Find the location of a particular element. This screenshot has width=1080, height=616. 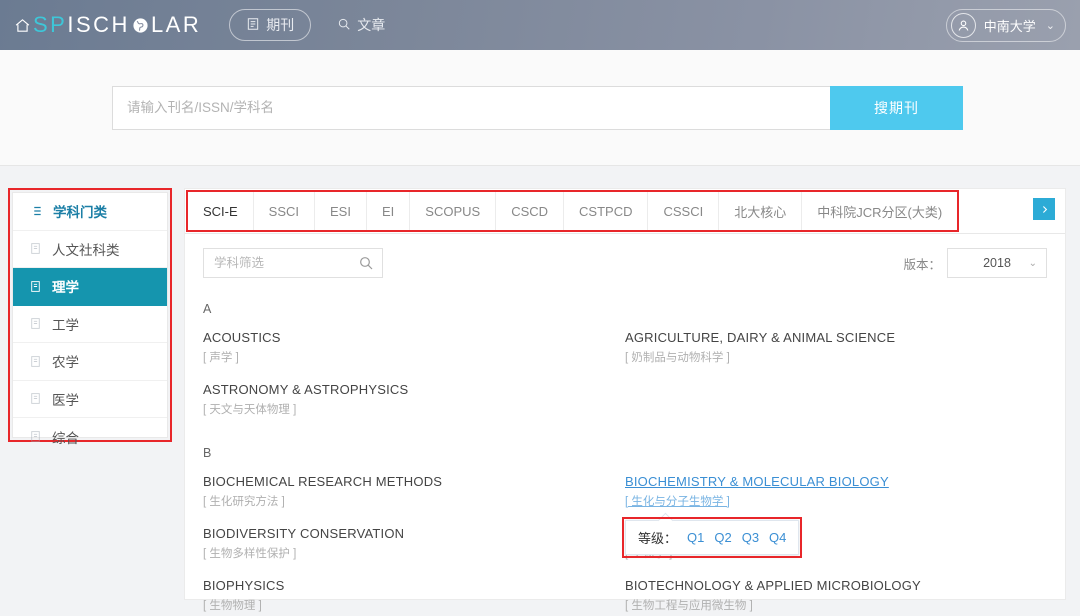

discipline-name-cn: [ 生物多样性保护 ] is located at coordinates (250, 554).